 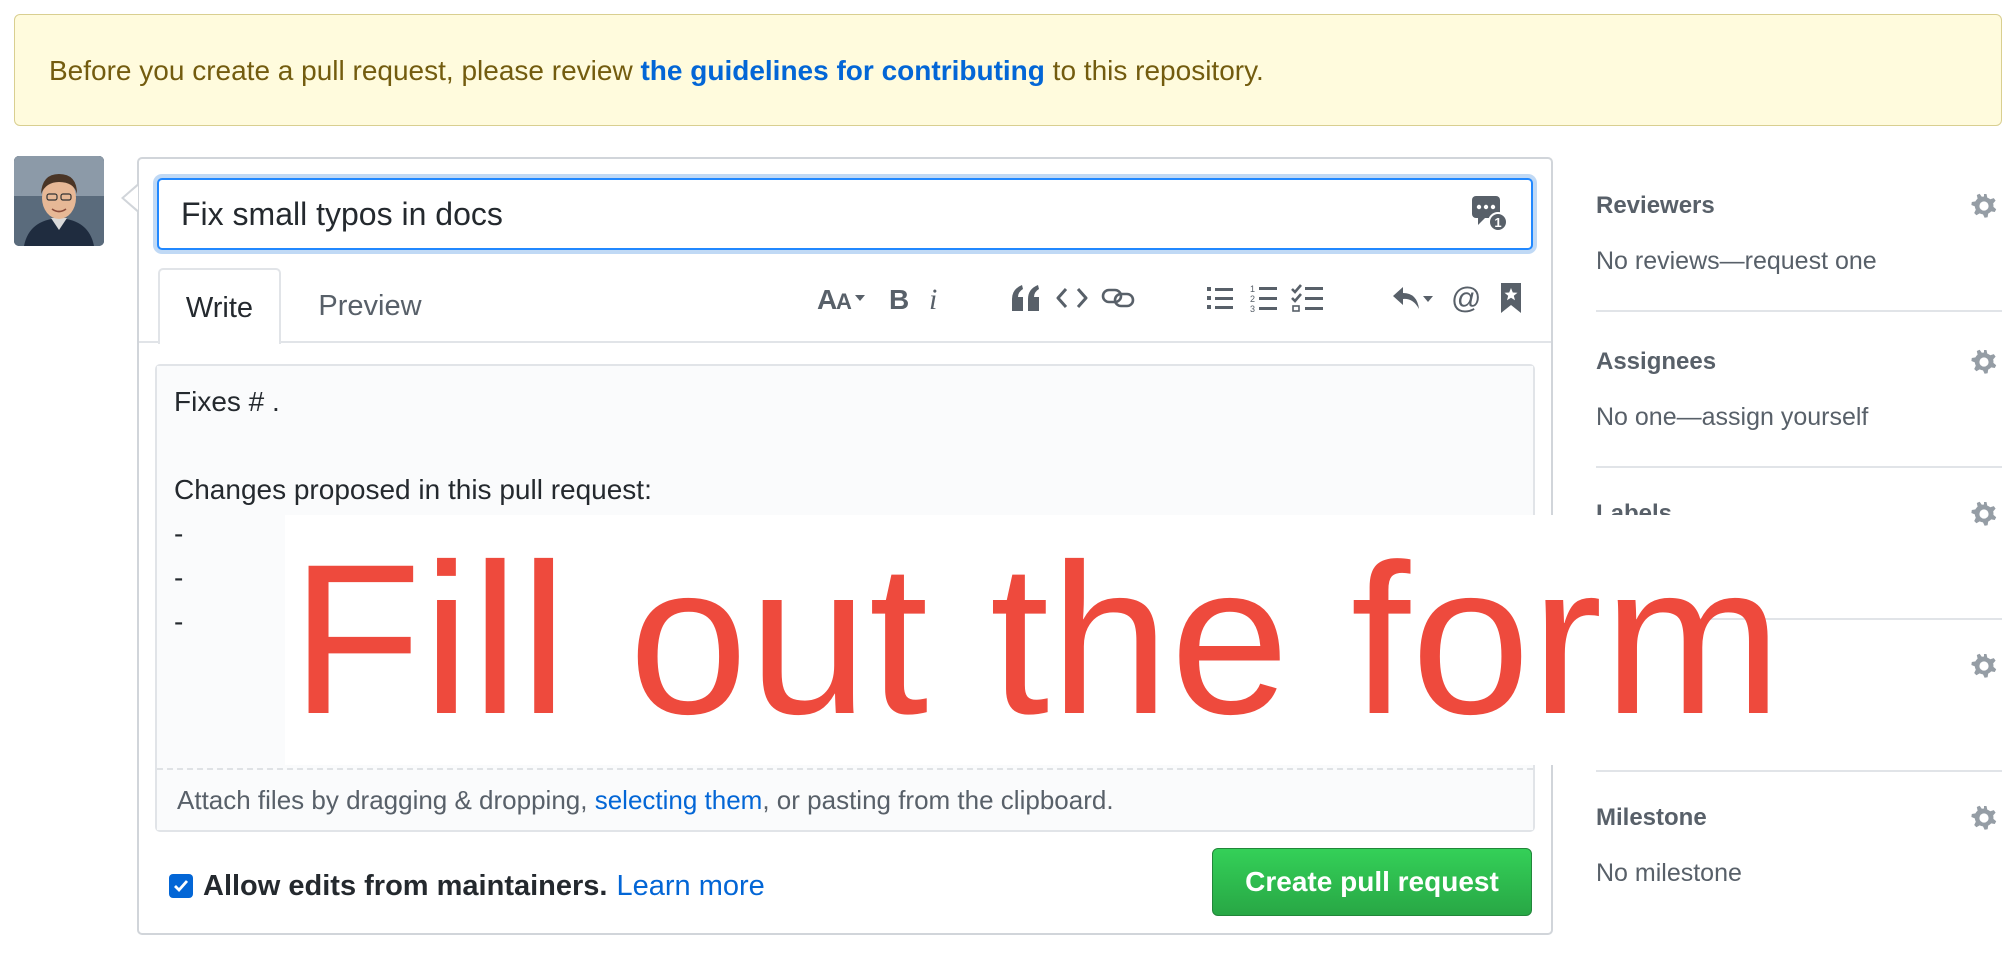 I want to click on avatar, so click(x=59, y=201).